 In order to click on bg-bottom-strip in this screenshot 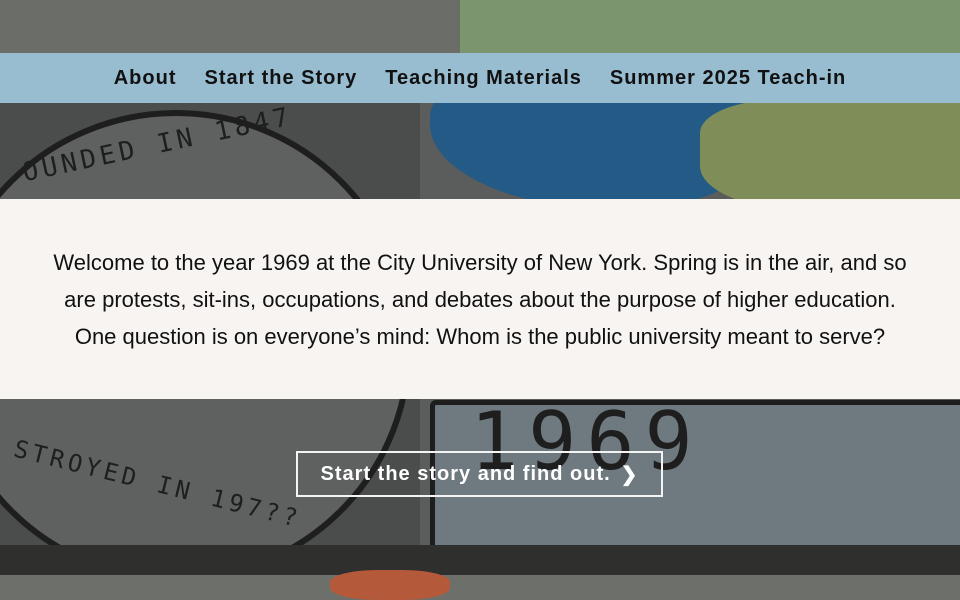, I will do `click(480, 560)`.